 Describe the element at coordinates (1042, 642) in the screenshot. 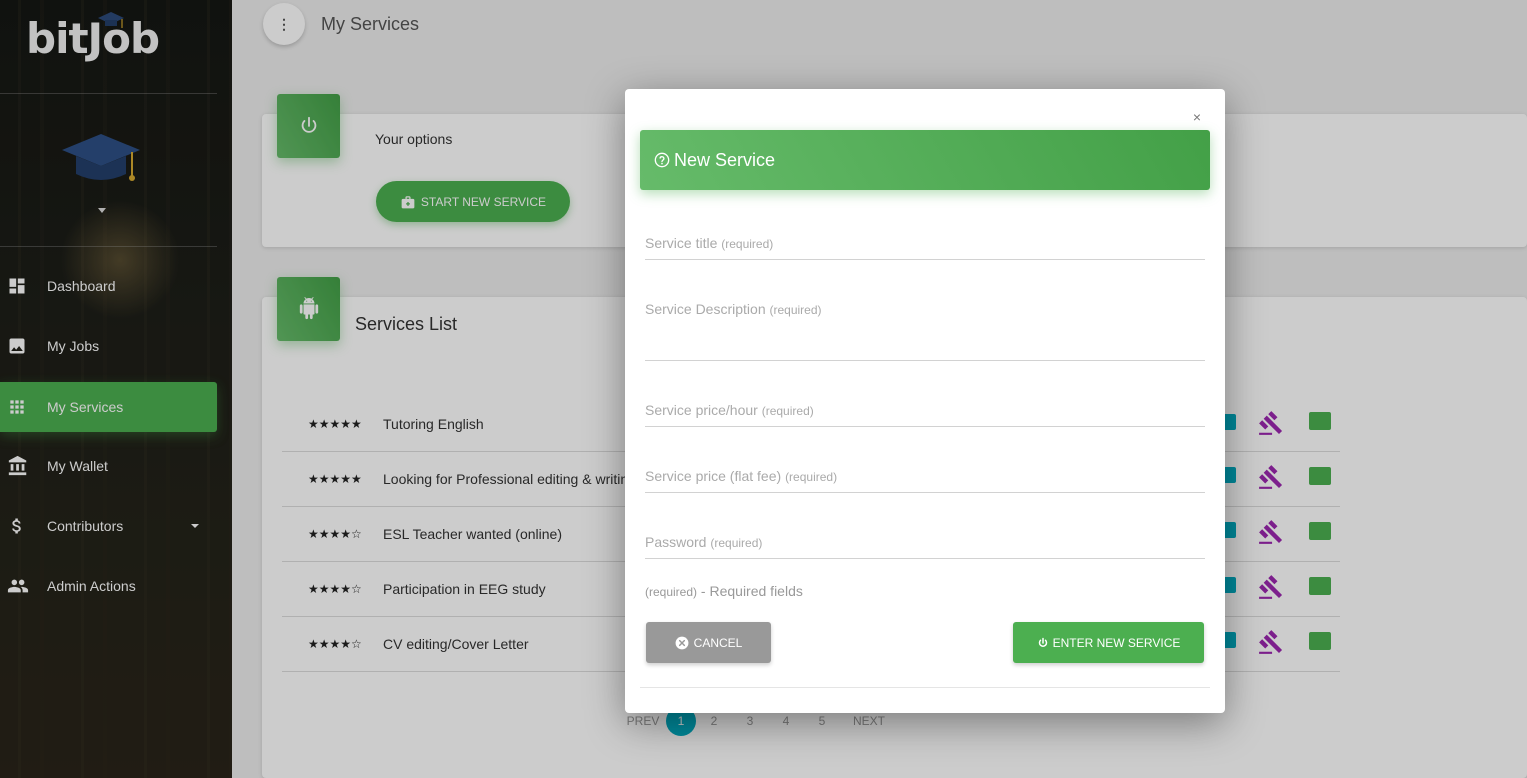

I see `power-icon` at that location.